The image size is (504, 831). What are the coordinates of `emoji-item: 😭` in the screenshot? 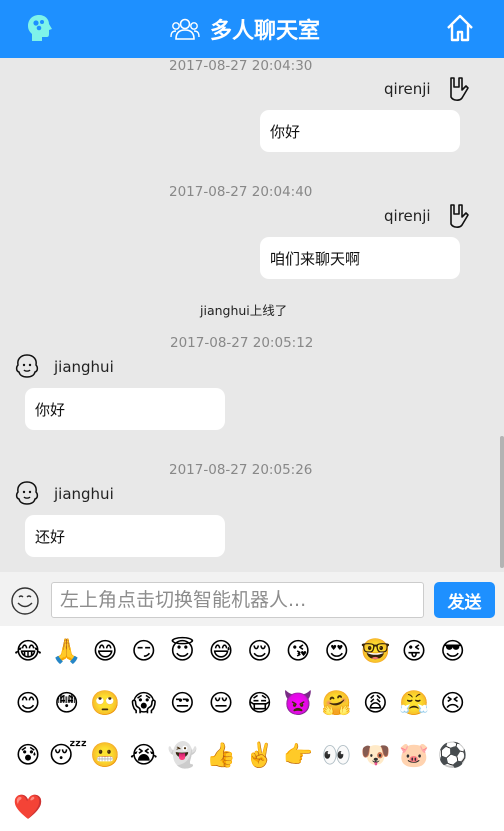 It's located at (144, 755).